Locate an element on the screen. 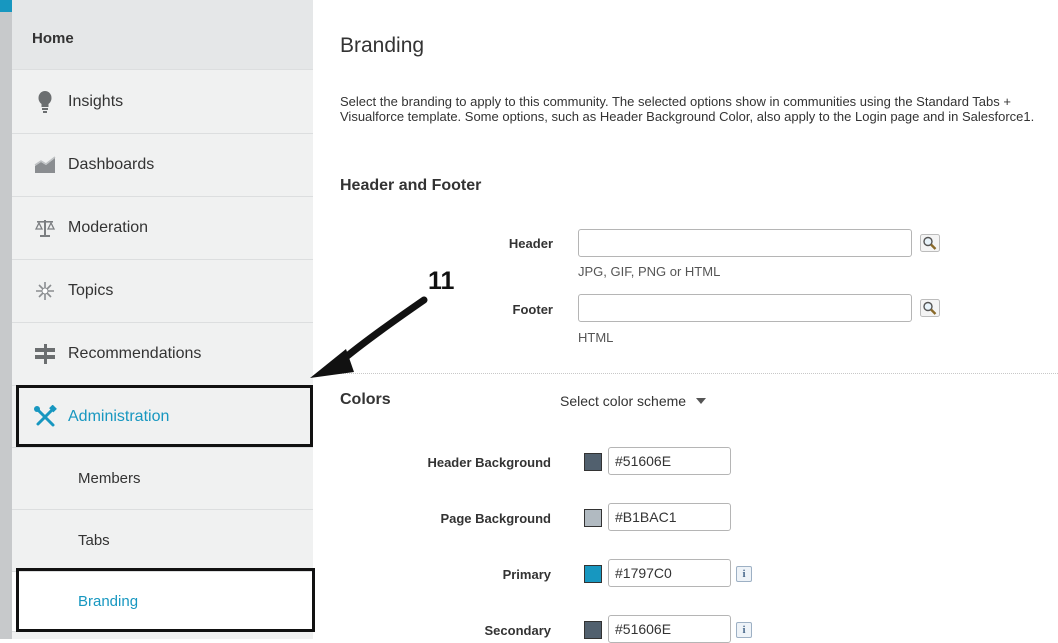 This screenshot has width=1058, height=643. sidebar-subitem-tabs: Tabs is located at coordinates (162, 541).